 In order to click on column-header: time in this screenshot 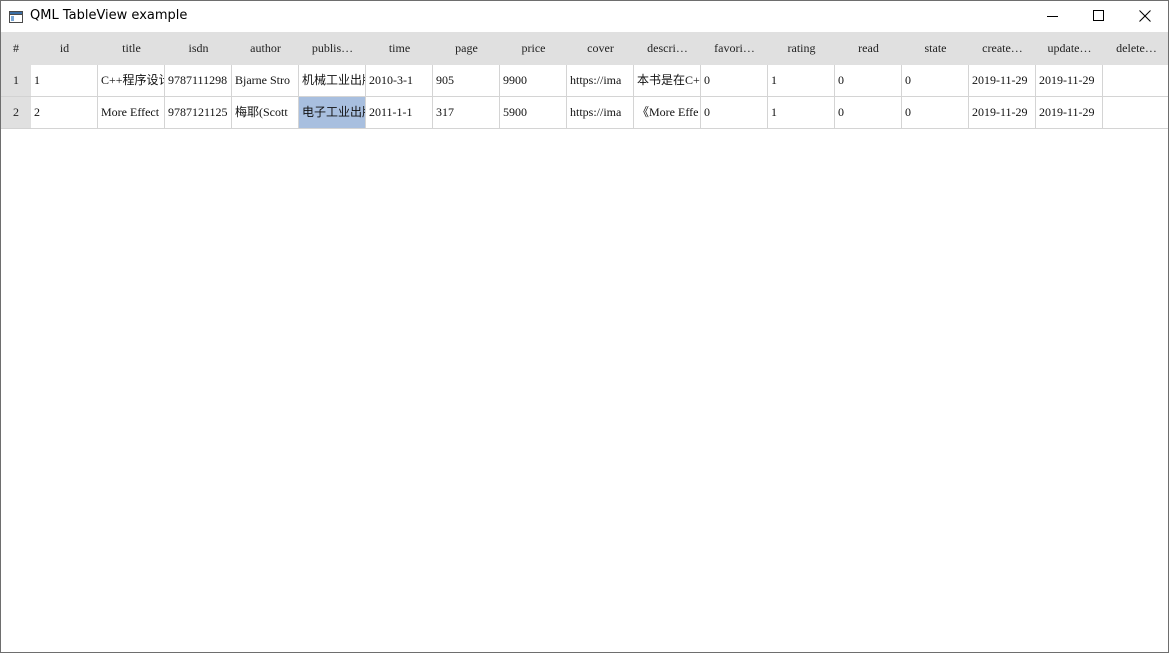, I will do `click(399, 48)`.